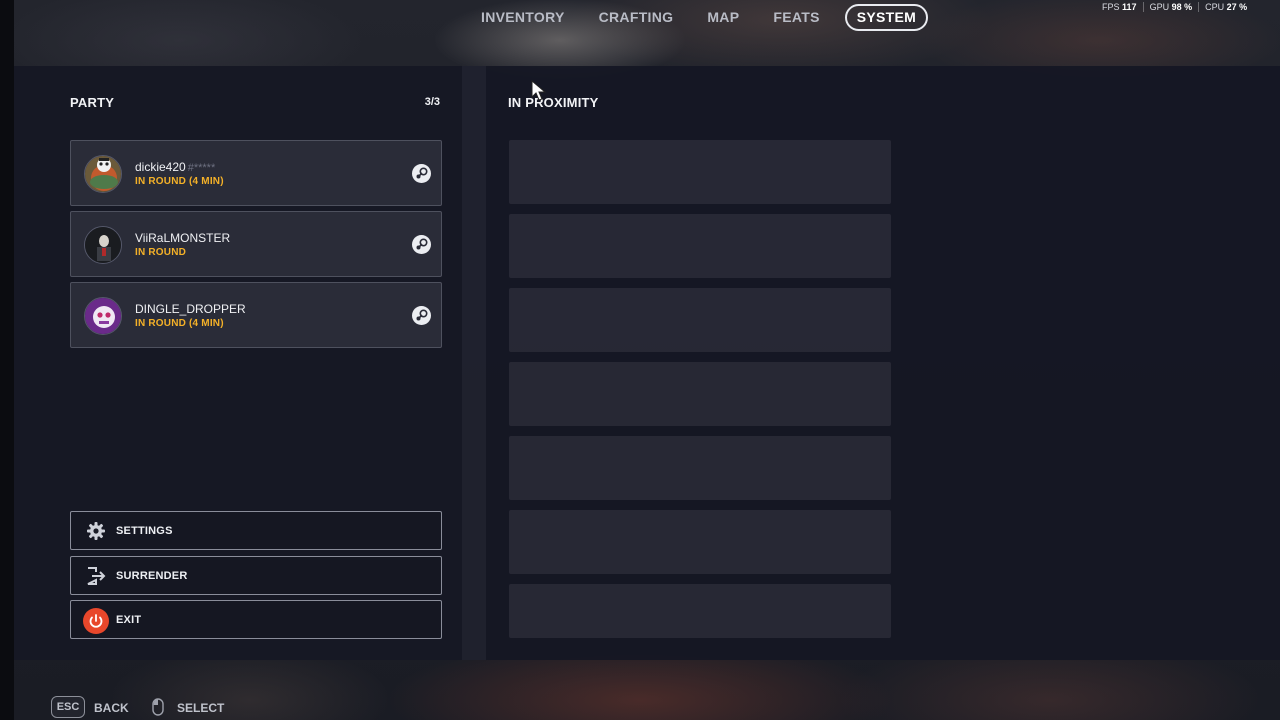  Describe the element at coordinates (161, 252) in the screenshot. I see `member-status: IN ROUND` at that location.